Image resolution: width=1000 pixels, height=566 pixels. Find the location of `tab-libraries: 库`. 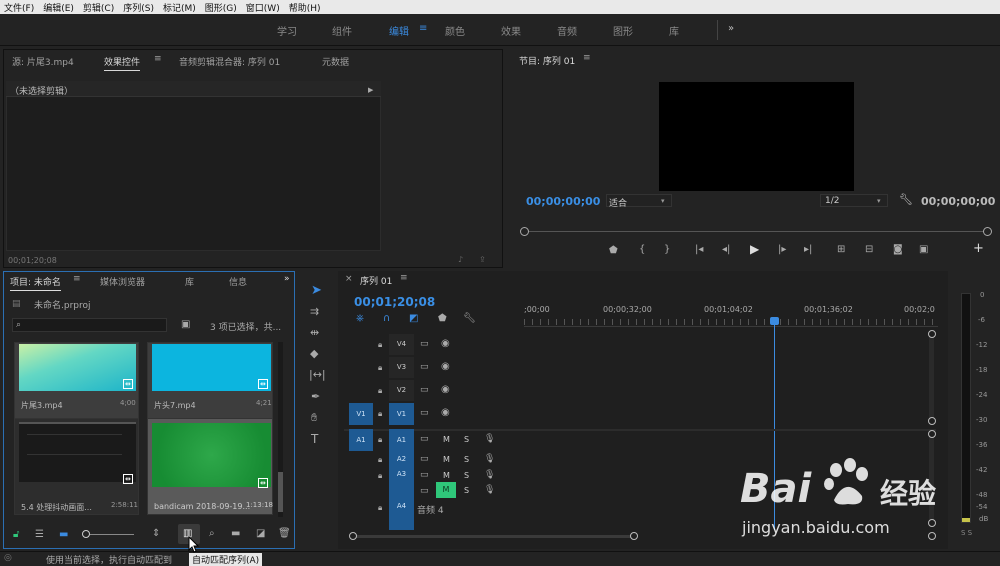

tab-libraries: 库 is located at coordinates (189, 281).